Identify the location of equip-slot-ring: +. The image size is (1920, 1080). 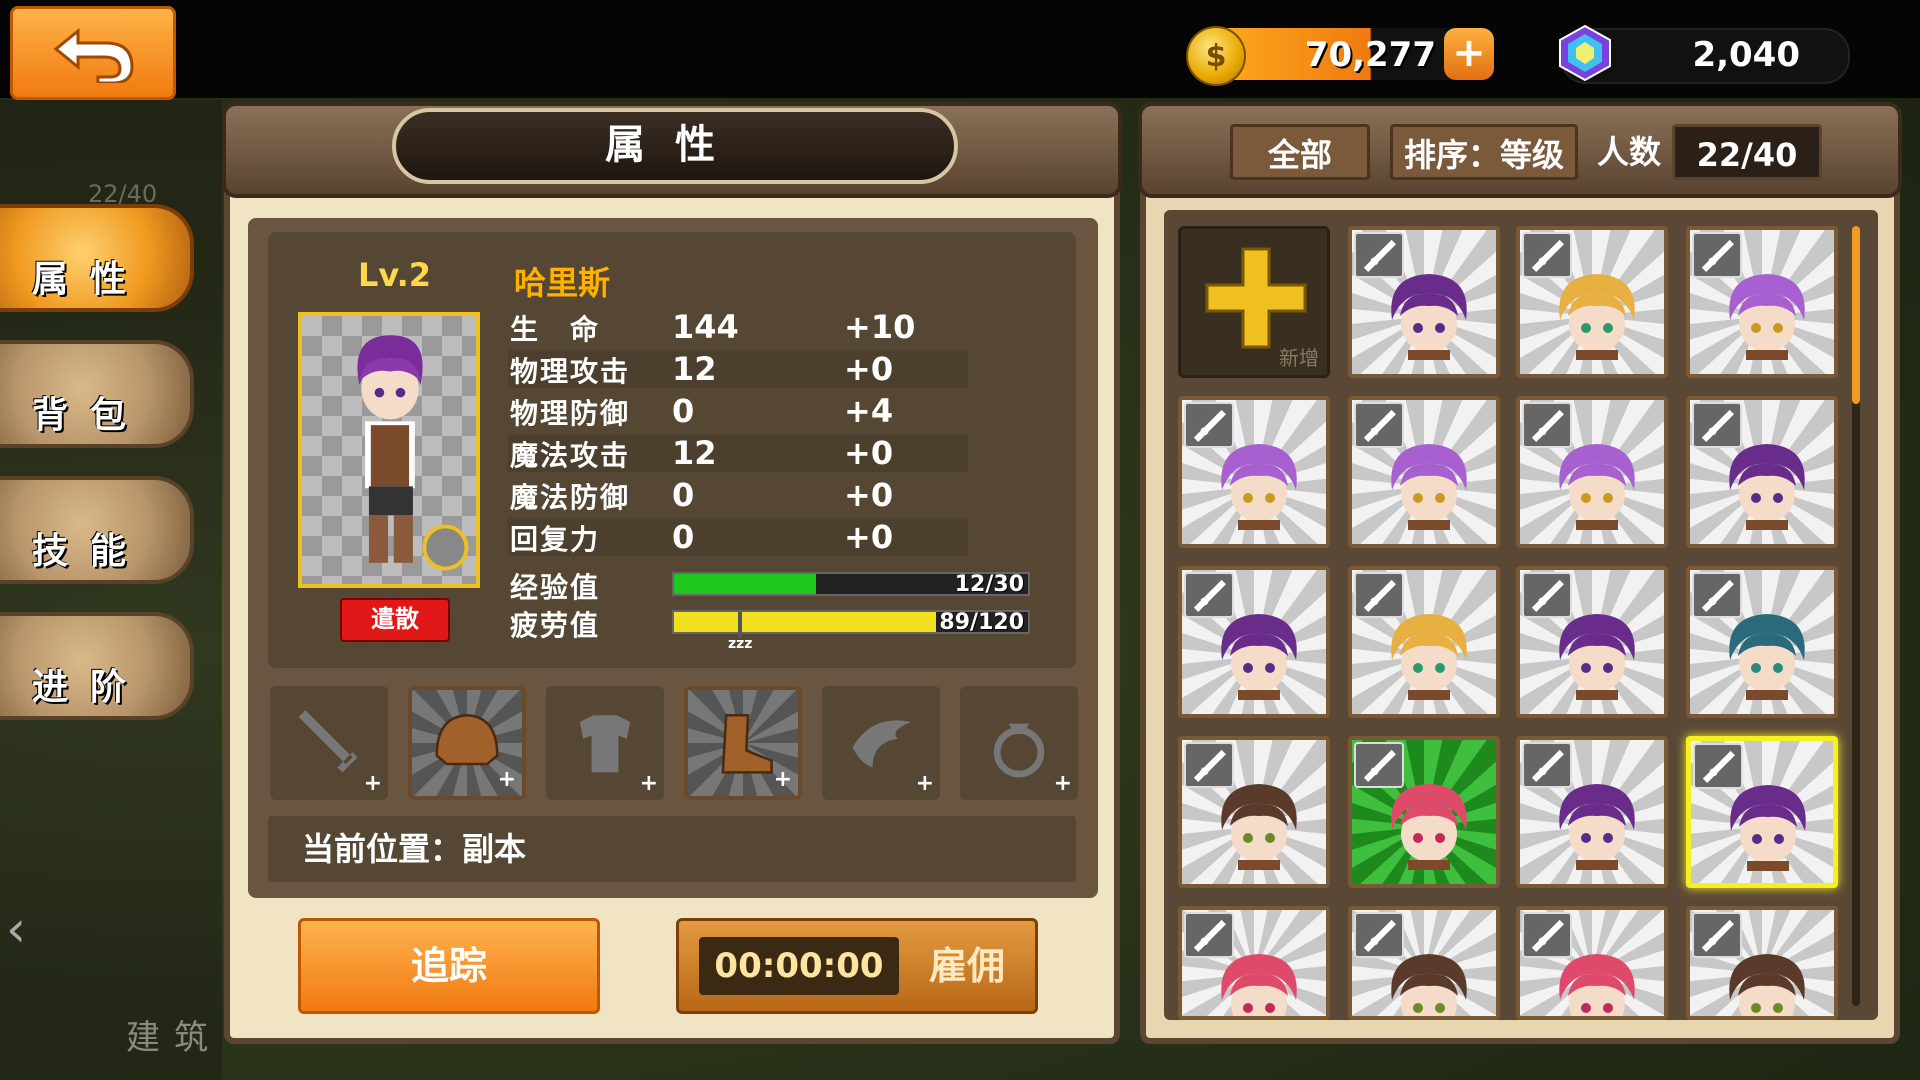
(1019, 743).